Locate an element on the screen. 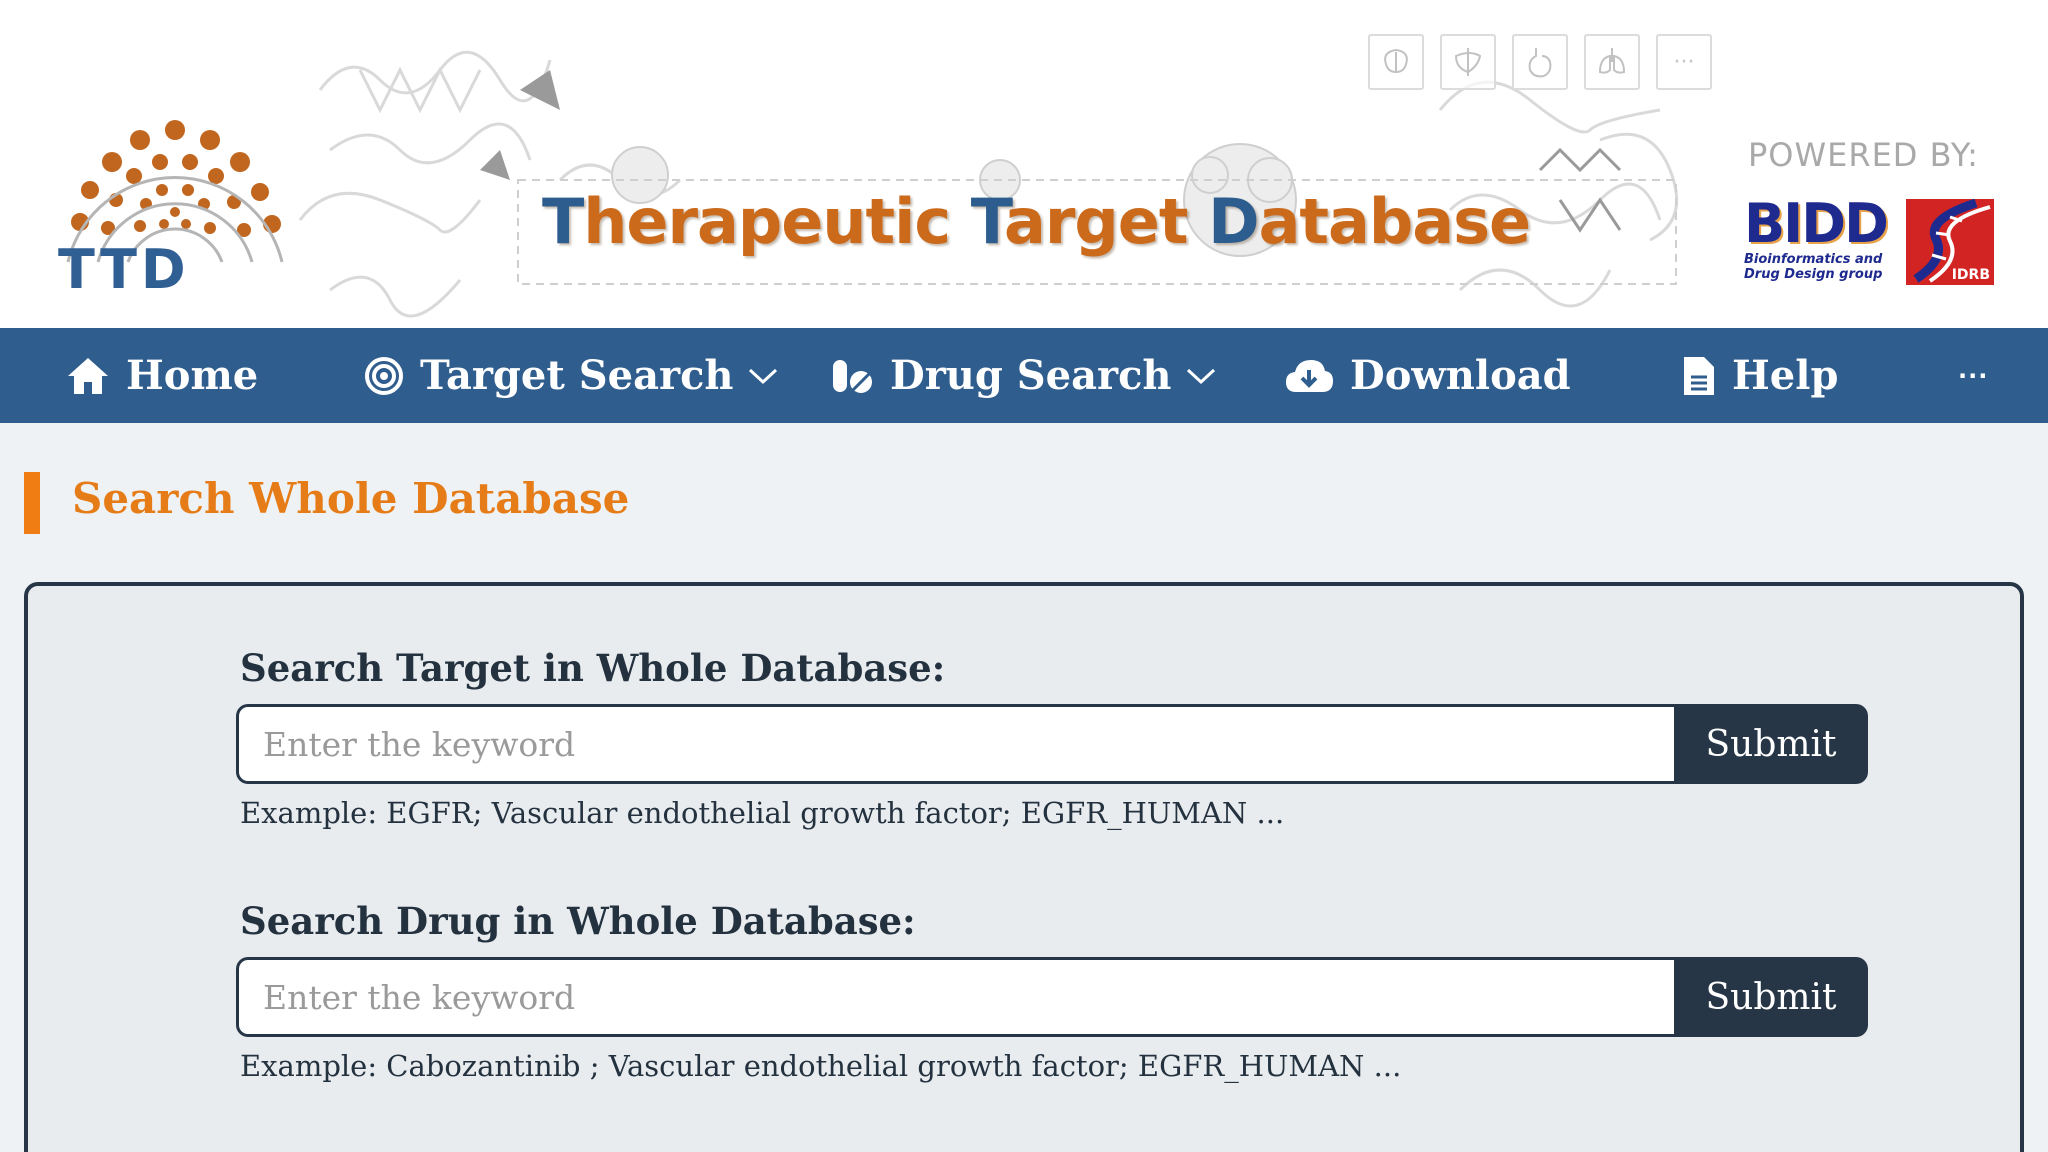  nav-help: Help is located at coordinates (1760, 375).